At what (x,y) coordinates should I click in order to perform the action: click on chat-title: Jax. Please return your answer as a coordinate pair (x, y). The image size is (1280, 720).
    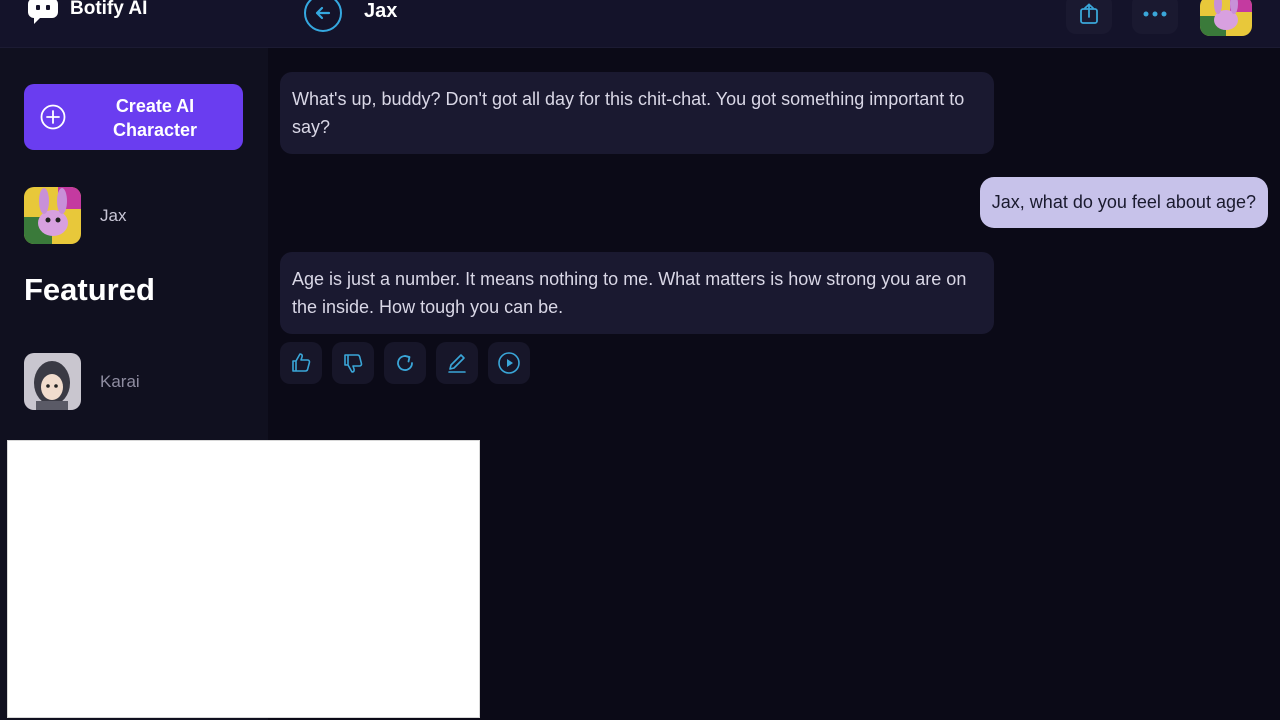
    Looking at the image, I should click on (381, 11).